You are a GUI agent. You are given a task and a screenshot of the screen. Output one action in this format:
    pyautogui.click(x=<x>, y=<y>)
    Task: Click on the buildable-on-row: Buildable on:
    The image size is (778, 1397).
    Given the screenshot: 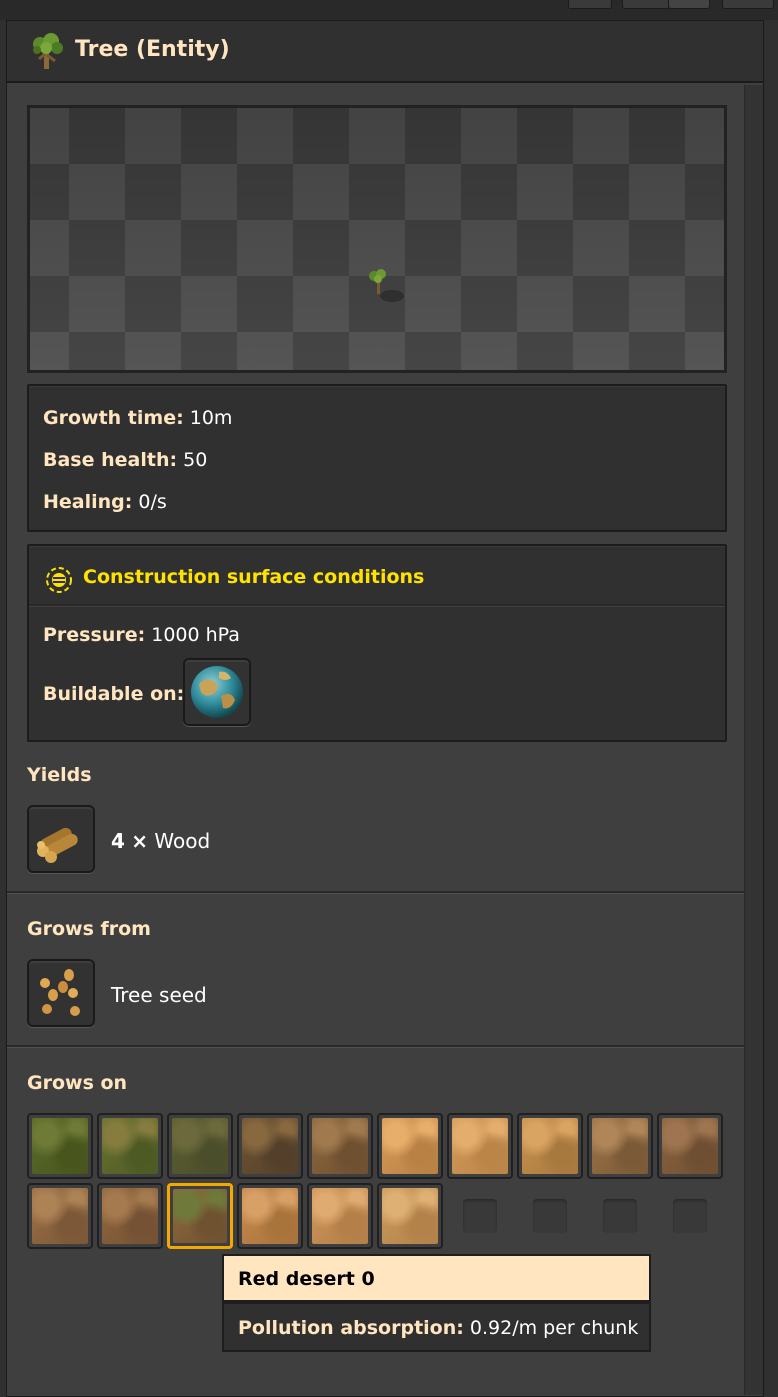 What is the action you would take?
    pyautogui.click(x=114, y=694)
    